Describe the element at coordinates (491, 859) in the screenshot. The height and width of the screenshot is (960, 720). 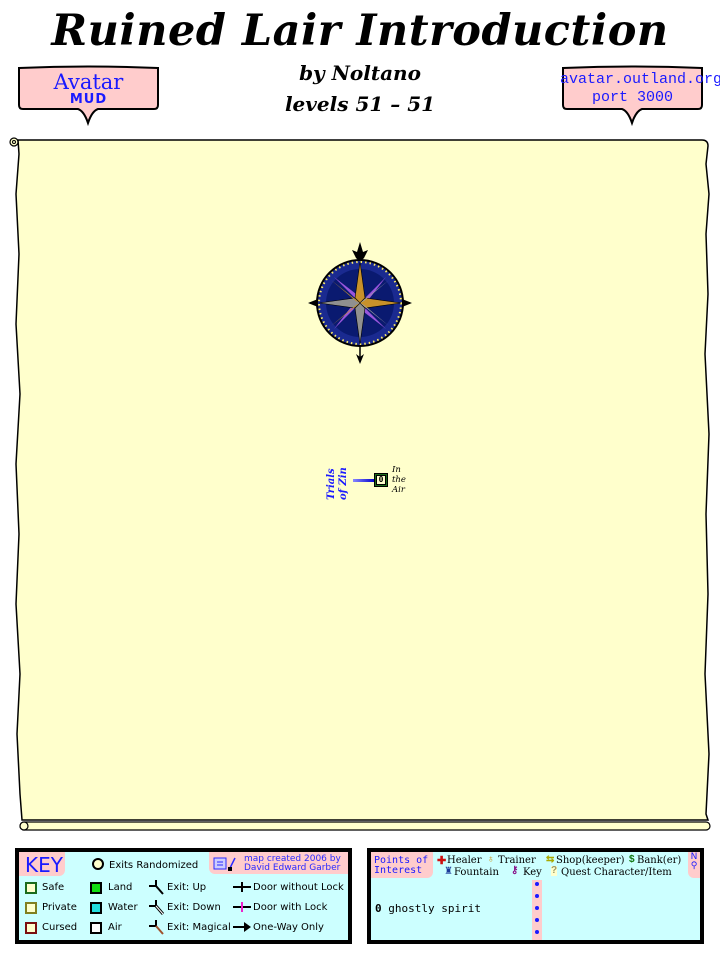
I see `trainer-icon: ♁` at that location.